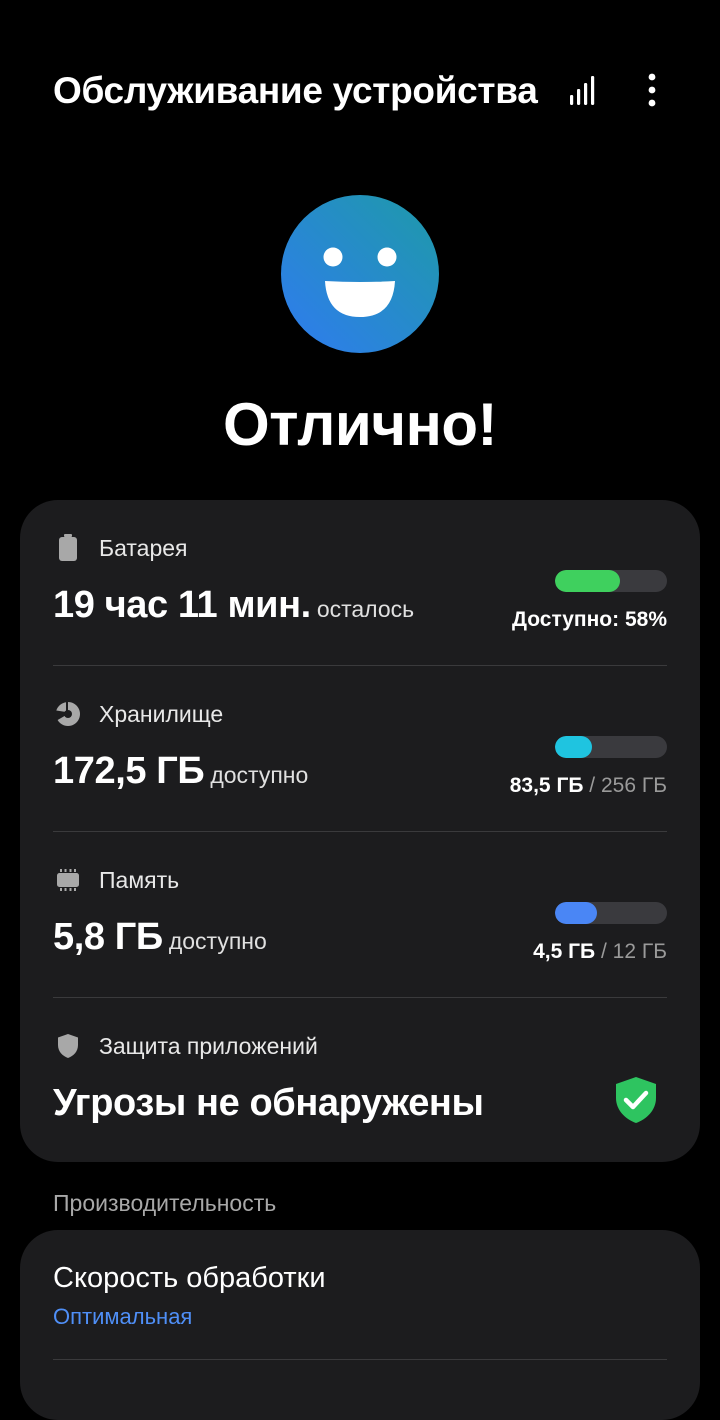  I want to click on storage-used: 83,5 ГБ, so click(546, 785).